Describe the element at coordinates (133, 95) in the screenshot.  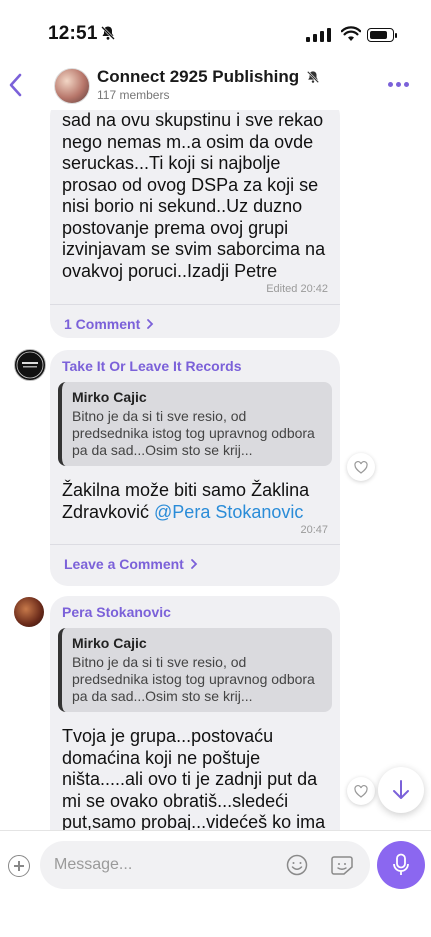
I see `member-count: 117 members` at that location.